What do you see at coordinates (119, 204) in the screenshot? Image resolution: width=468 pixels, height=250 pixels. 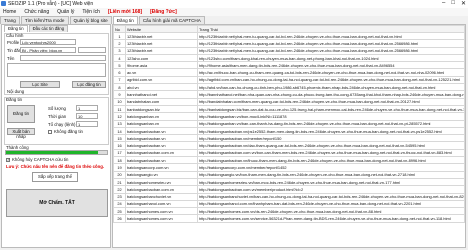 I see `row-number: 24` at bounding box center [119, 204].